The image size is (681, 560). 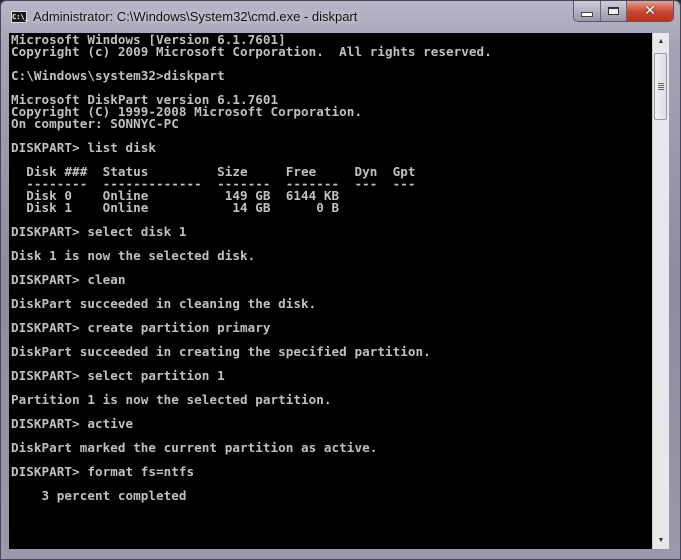 I want to click on console-line: On computer: SONNYC-PC, so click(x=95, y=123).